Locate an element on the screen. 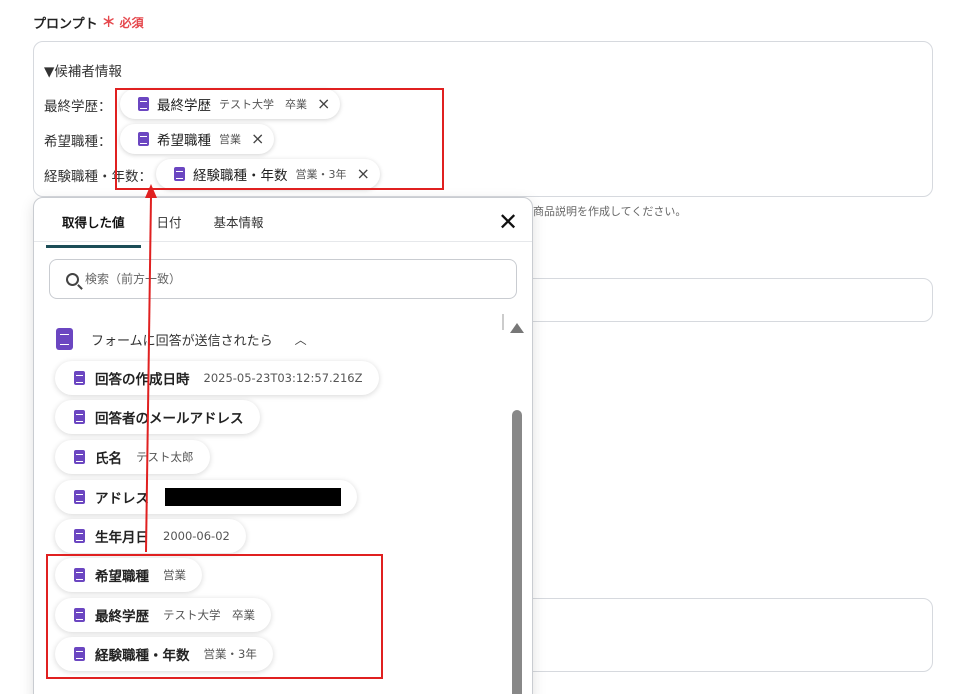 The image size is (967, 694). redaction-bar is located at coordinates (253, 497).